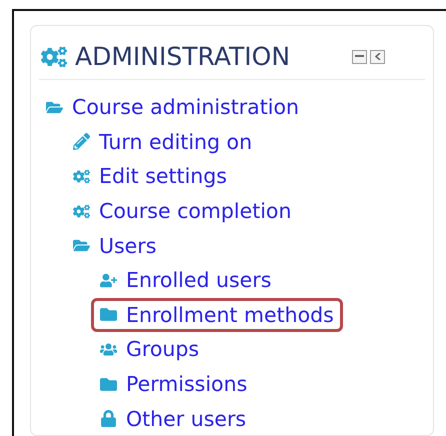 The width and height of the screenshot is (446, 436). What do you see at coordinates (163, 141) in the screenshot?
I see `tree-link: Turn editing on` at bounding box center [163, 141].